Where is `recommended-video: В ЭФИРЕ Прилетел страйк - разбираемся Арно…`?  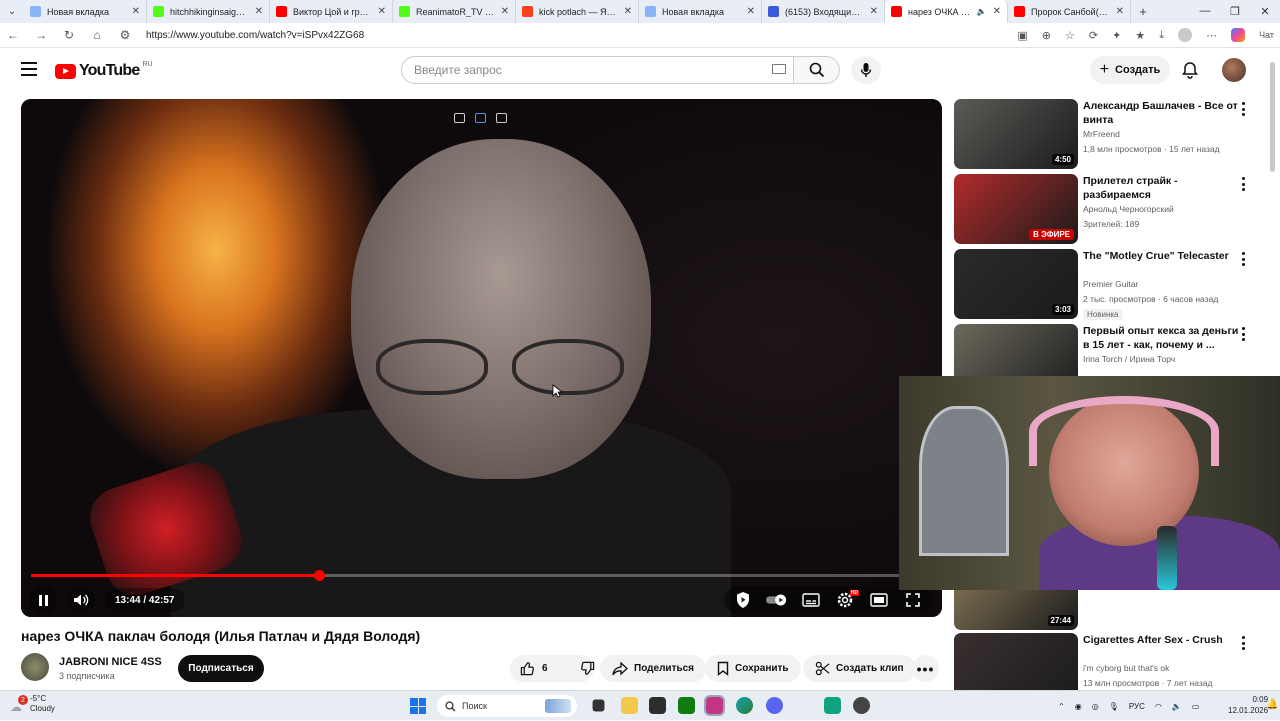
recommended-video: В ЭФИРЕ Прилетел страйк - разбираемся Арно… is located at coordinates (1104, 209).